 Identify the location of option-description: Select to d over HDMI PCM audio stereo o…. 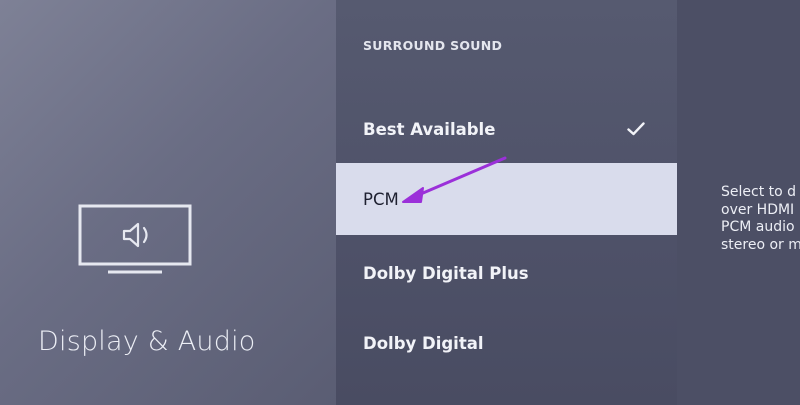
(760, 218).